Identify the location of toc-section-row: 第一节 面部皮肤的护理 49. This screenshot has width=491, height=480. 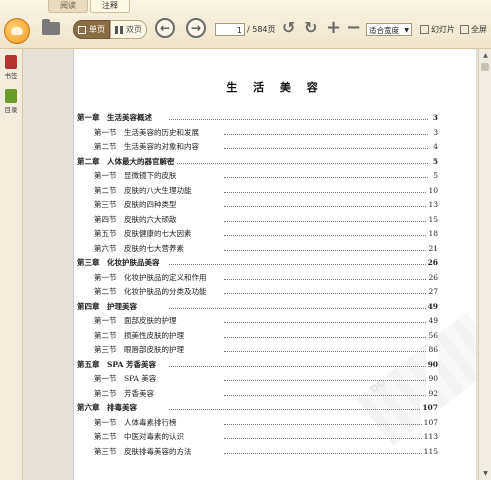
(275, 321).